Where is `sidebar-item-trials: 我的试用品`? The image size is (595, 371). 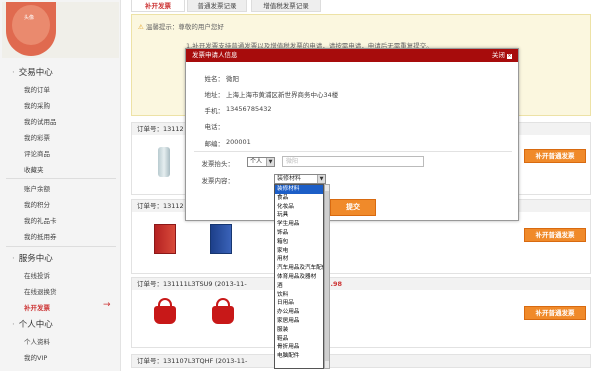
sidebar-item-trials: 我的试用品 is located at coordinates (40, 121).